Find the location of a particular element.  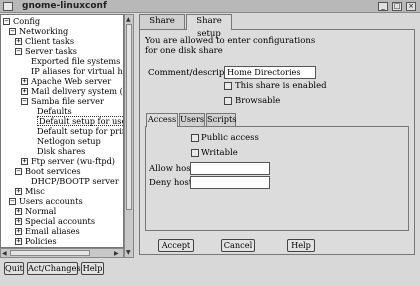

tree-item: − Boot services is located at coordinates (62, 171).